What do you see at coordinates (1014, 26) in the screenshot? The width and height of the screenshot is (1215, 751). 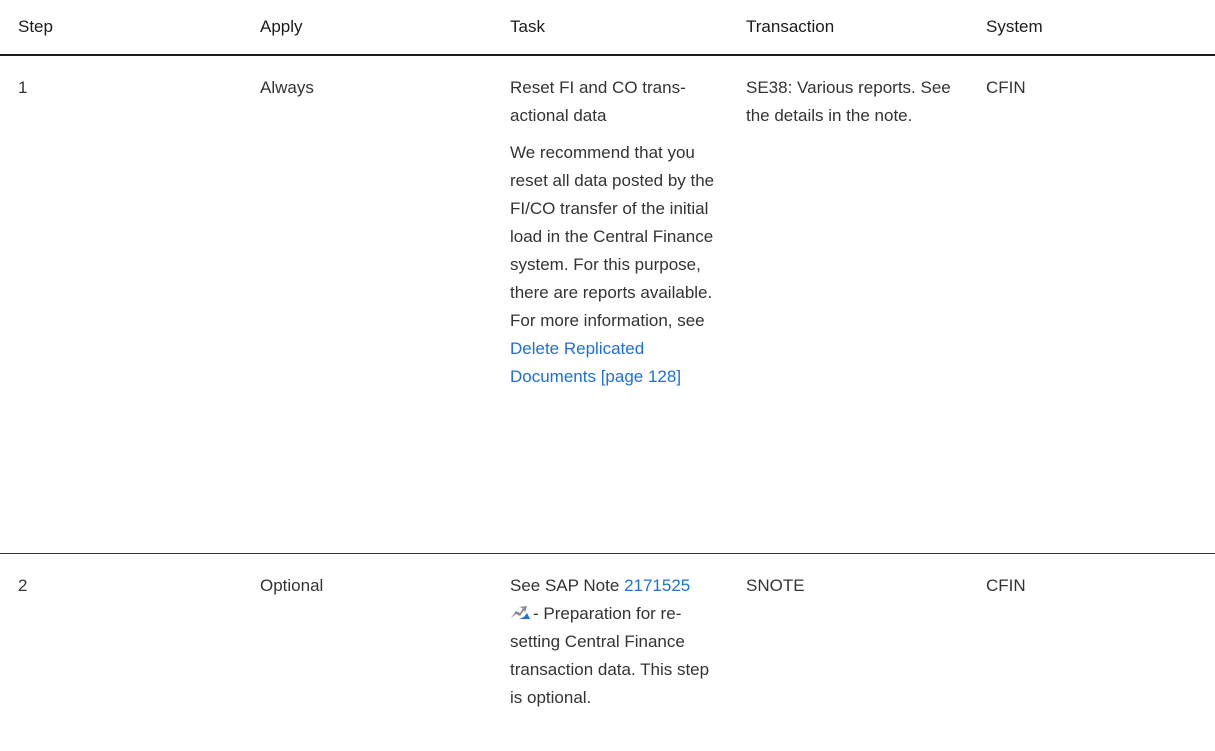 I see `header-system: System` at bounding box center [1014, 26].